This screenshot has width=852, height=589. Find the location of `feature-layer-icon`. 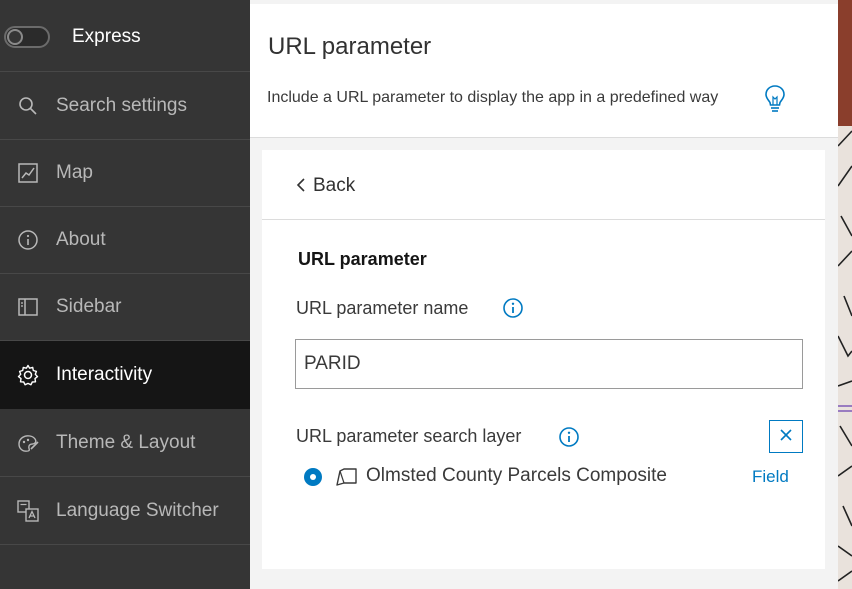

feature-layer-icon is located at coordinates (347, 479).